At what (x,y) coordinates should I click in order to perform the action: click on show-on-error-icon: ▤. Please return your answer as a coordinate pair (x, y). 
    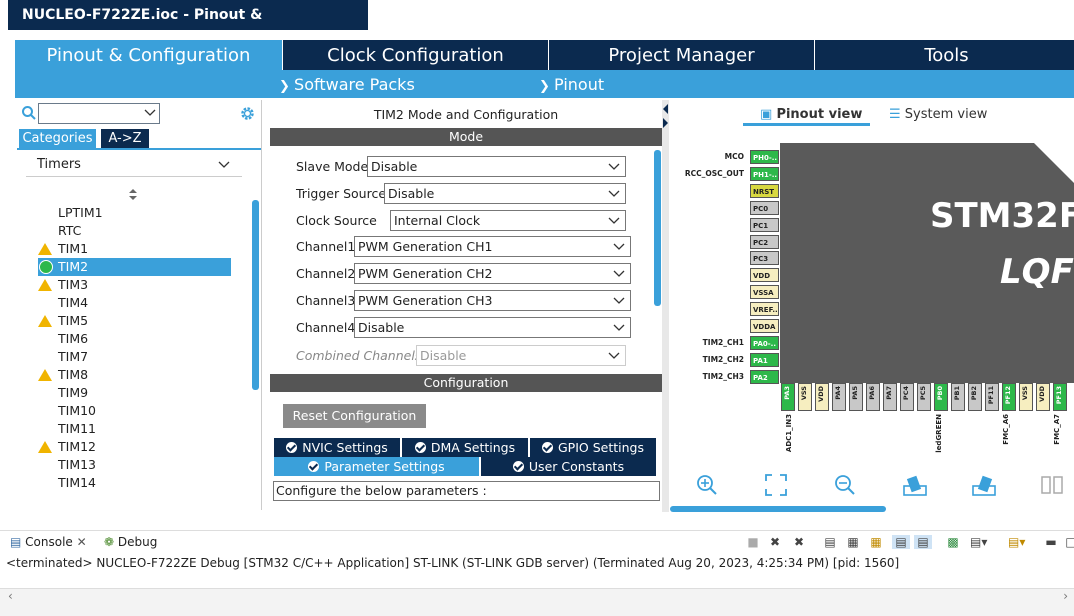
    Looking at the image, I should click on (923, 542).